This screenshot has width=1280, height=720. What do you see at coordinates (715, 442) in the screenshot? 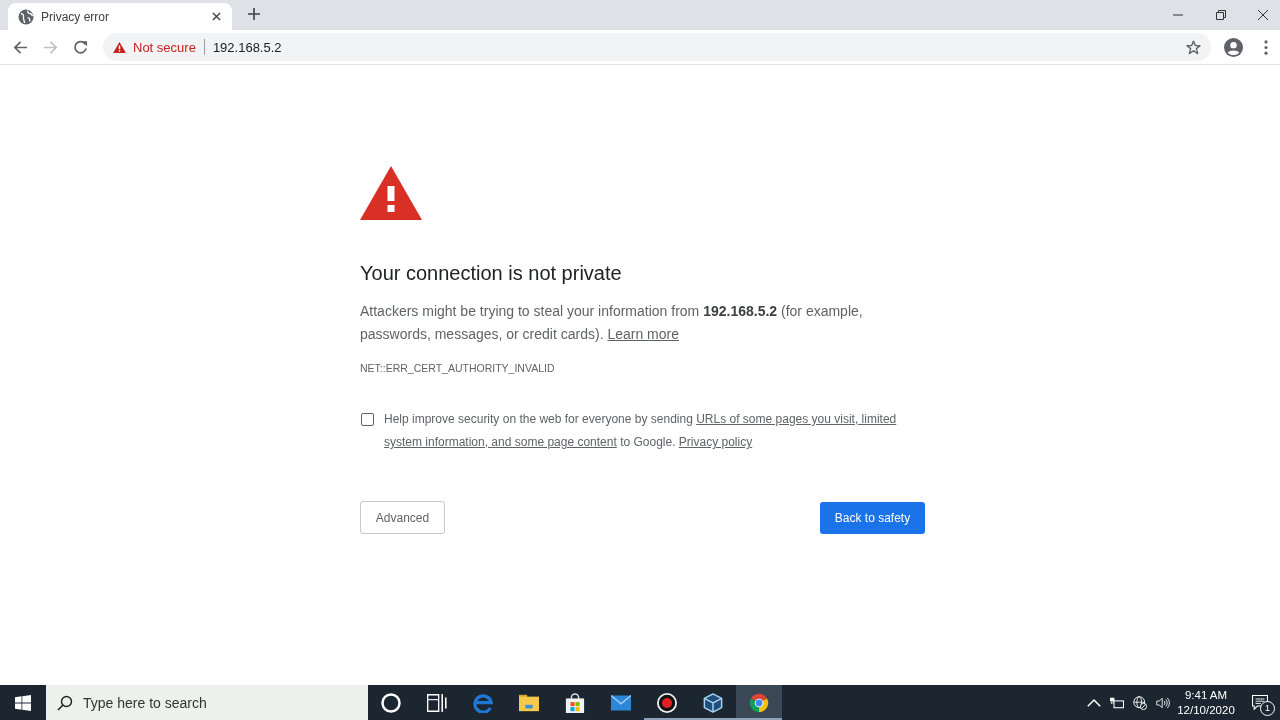
I see `privacy-policy-link: Privacy policy` at bounding box center [715, 442].